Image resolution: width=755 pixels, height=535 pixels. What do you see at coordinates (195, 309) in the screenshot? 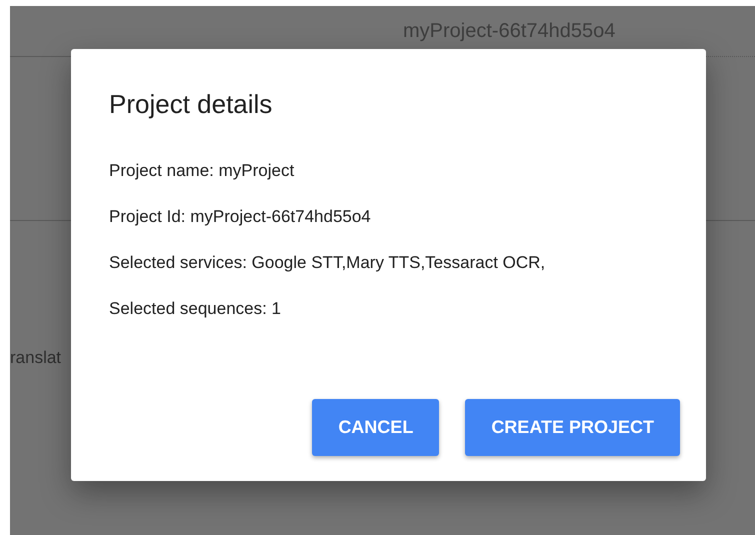
I see `detail-text: Selected sequences: 1` at bounding box center [195, 309].